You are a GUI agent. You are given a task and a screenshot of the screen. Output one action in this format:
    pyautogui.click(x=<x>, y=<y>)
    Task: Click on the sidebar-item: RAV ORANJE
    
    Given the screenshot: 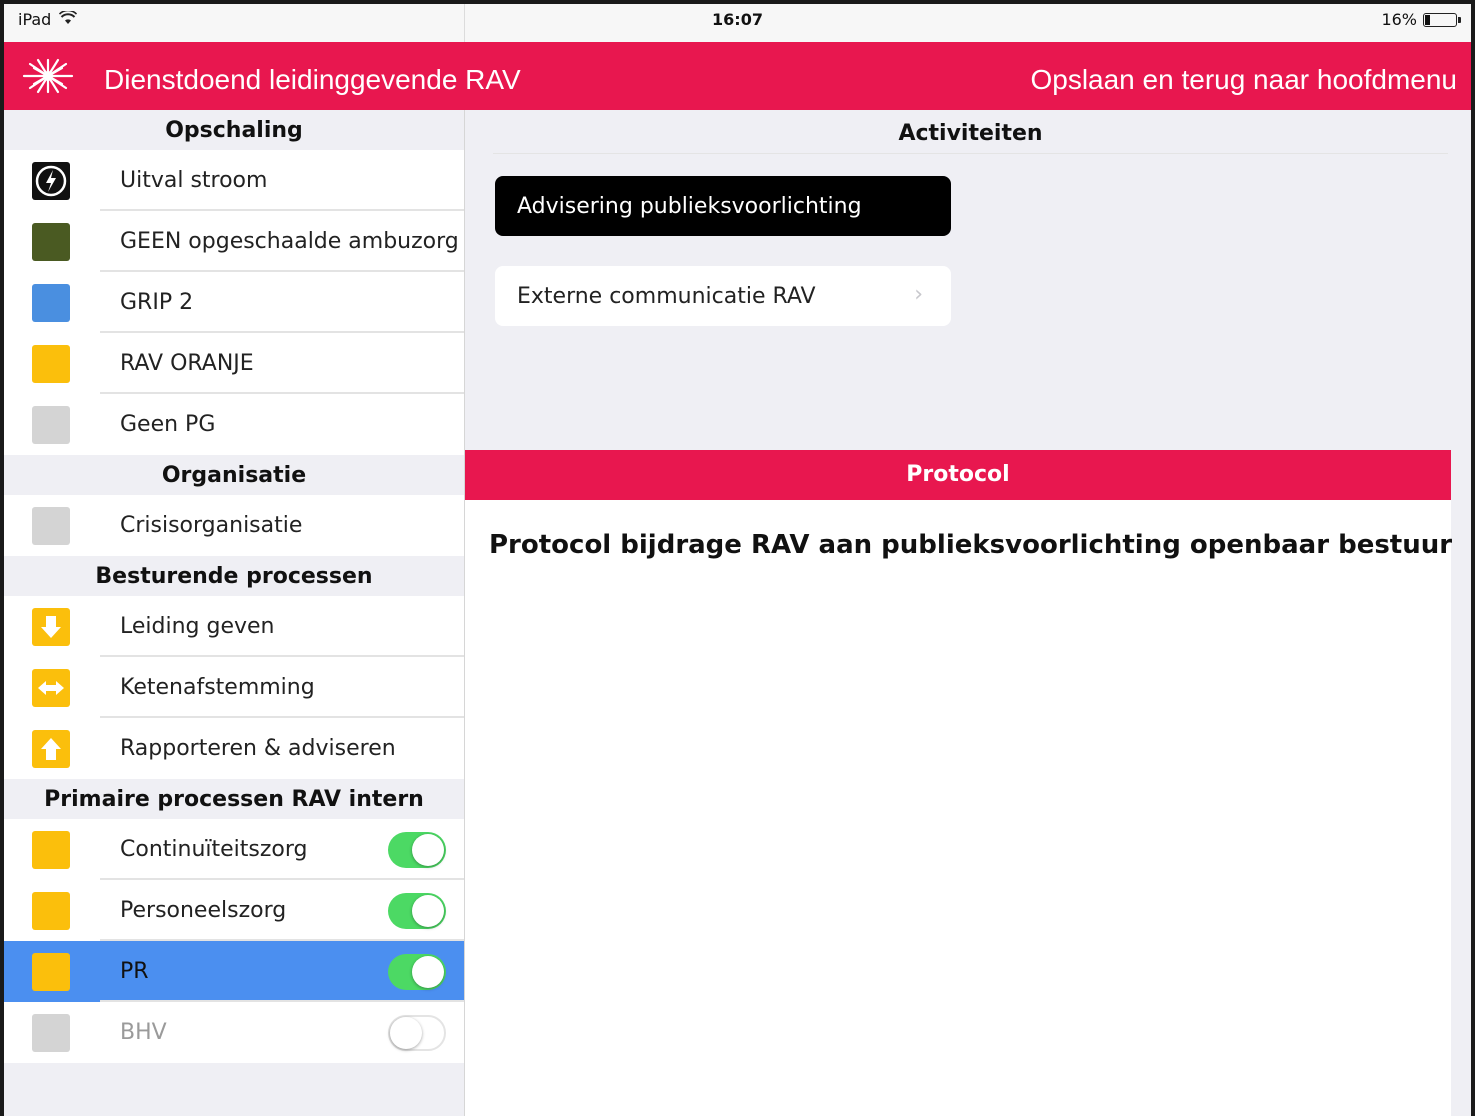 What is the action you would take?
    pyautogui.click(x=234, y=363)
    